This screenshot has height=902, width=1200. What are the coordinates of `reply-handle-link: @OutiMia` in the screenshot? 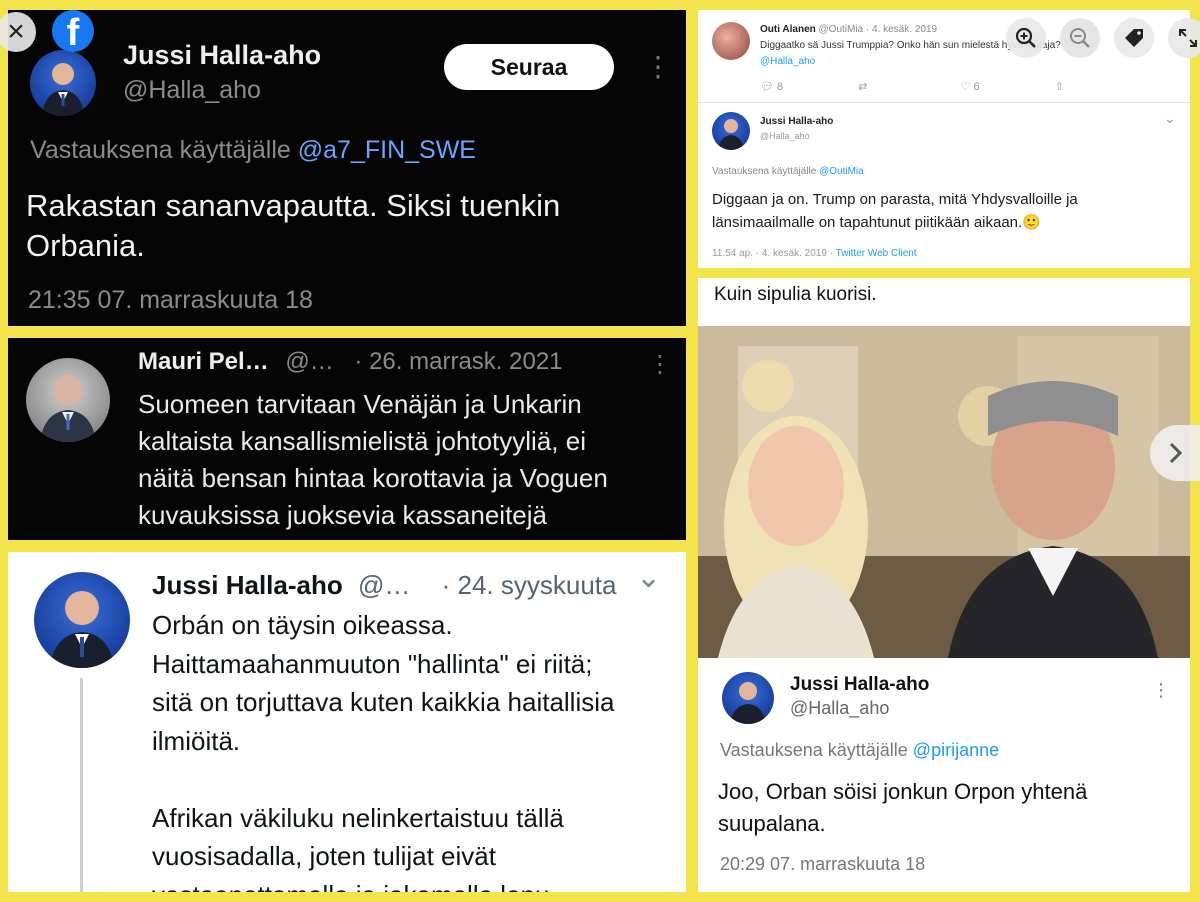 It's located at (841, 171).